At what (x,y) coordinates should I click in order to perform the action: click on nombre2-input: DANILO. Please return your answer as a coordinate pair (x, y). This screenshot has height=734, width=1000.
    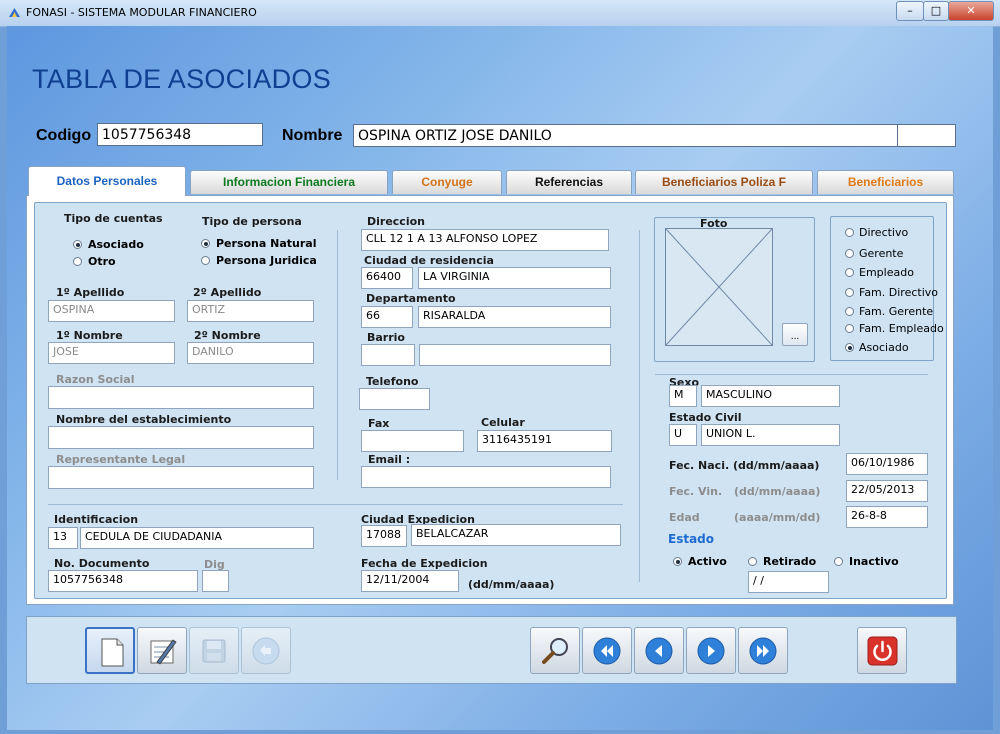
    Looking at the image, I should click on (250, 353).